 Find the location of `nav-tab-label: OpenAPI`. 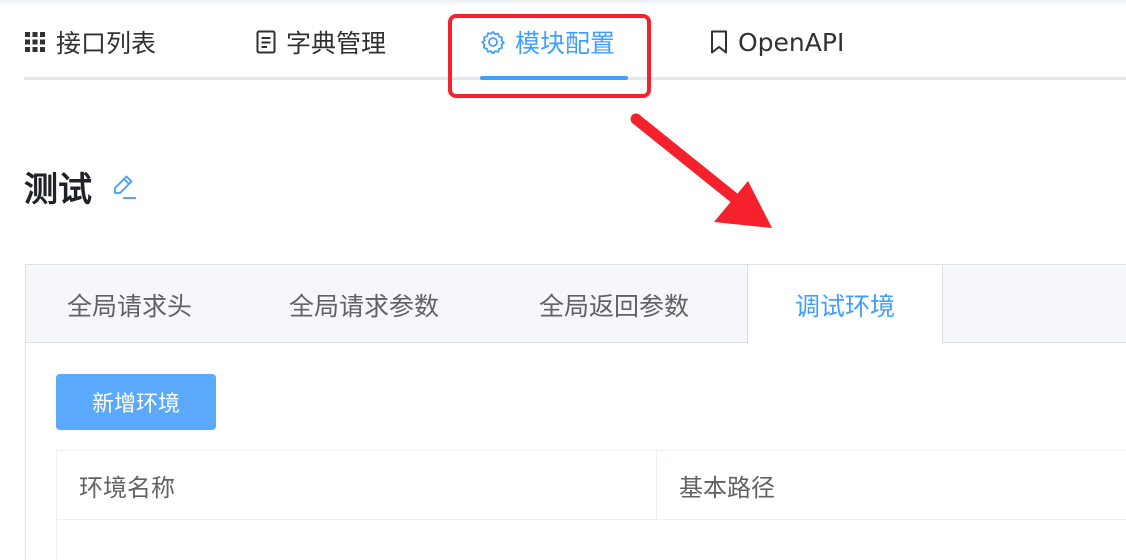

nav-tab-label: OpenAPI is located at coordinates (791, 42).